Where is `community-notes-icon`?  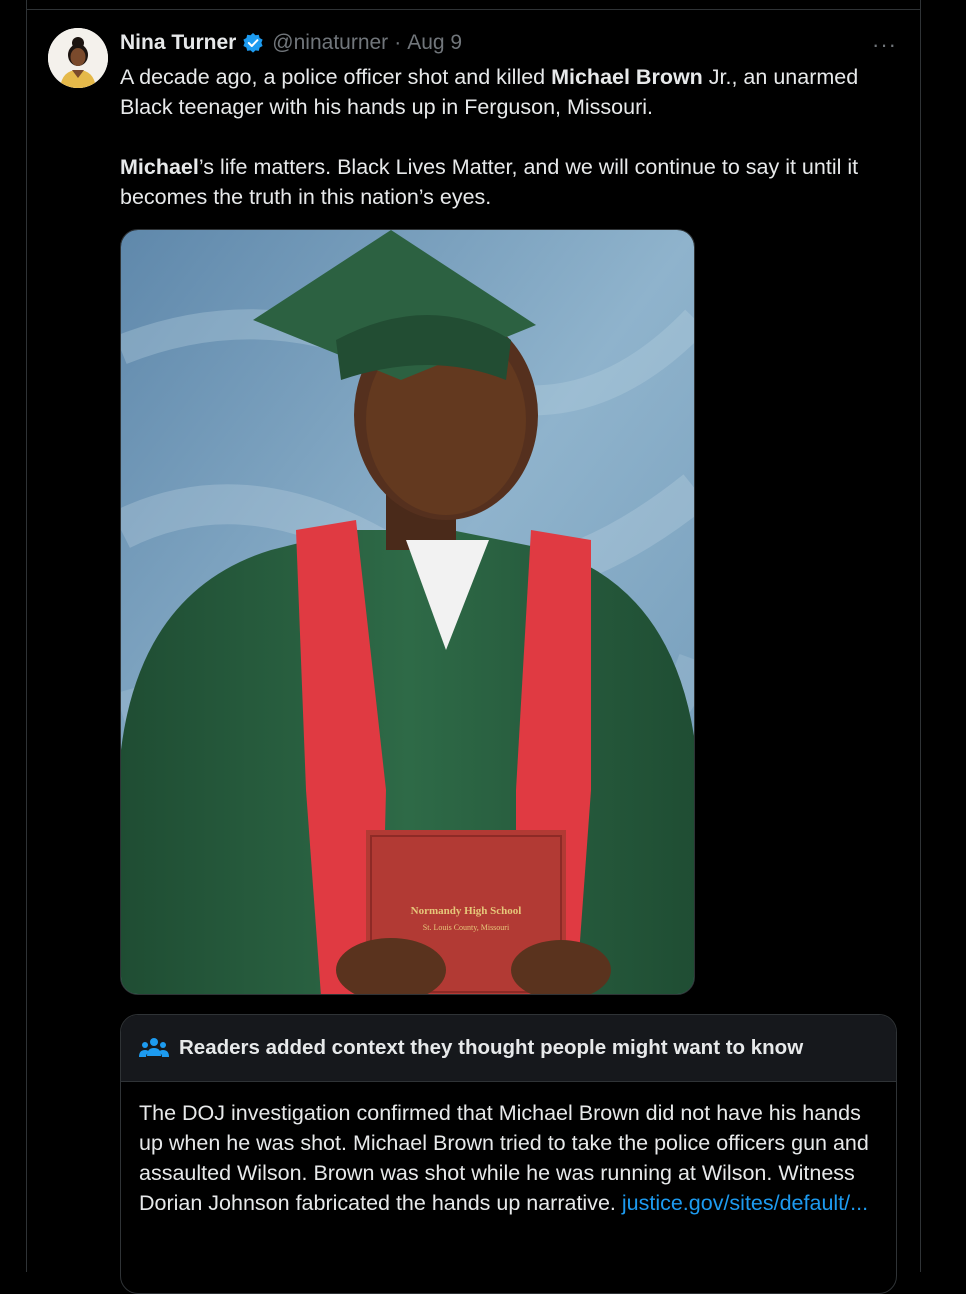
community-notes-icon is located at coordinates (154, 1048).